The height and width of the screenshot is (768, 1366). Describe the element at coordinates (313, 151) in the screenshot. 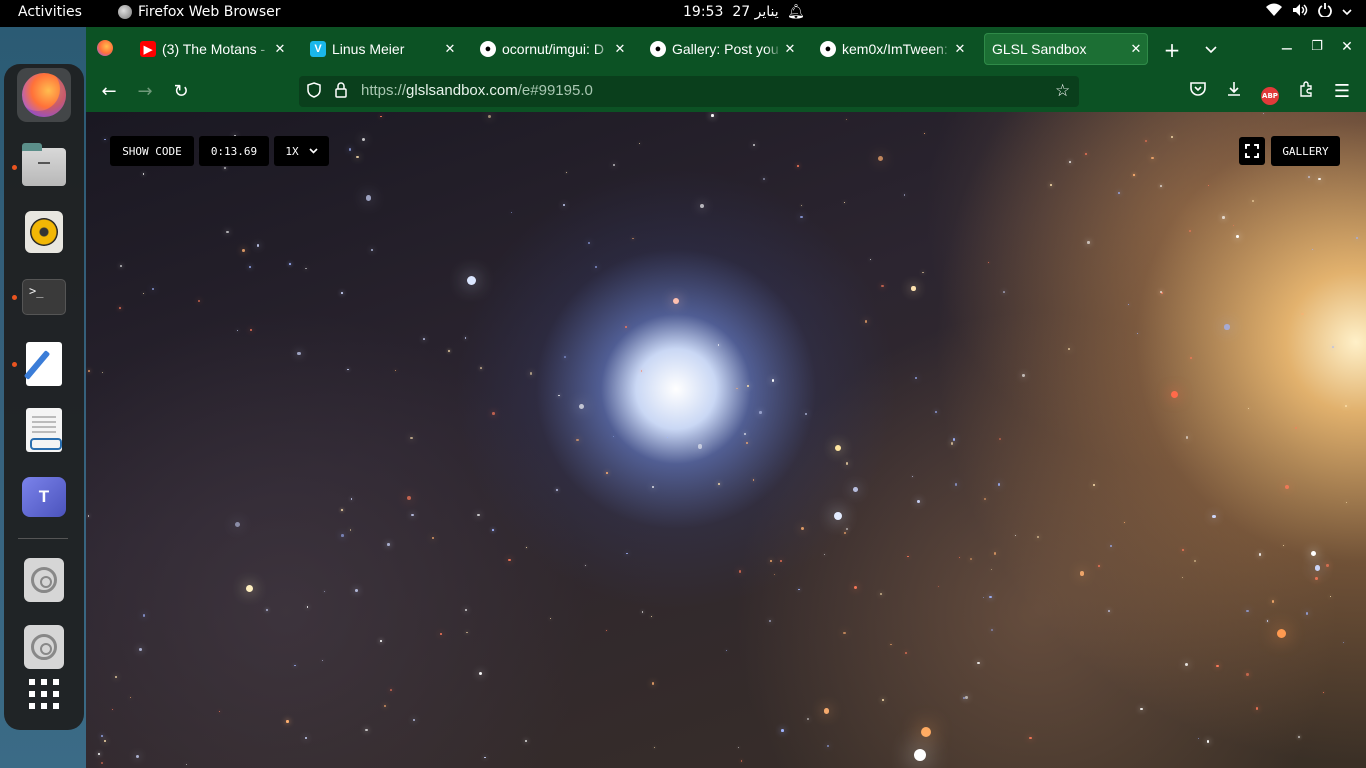

I see `chevron-down-icon` at that location.